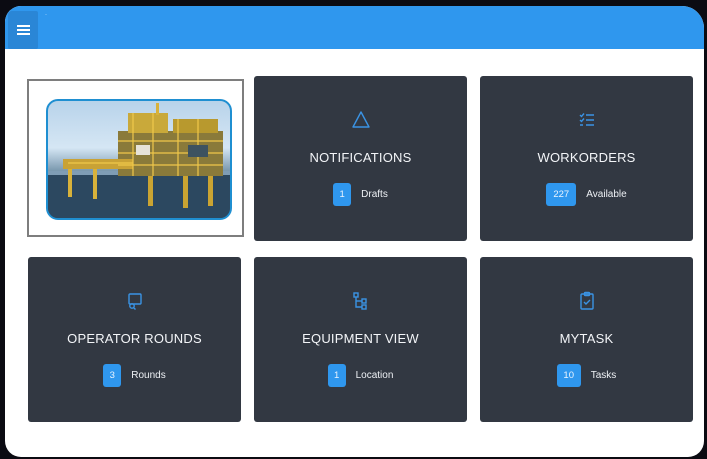 Image resolution: width=707 pixels, height=459 pixels. What do you see at coordinates (587, 301) in the screenshot?
I see `clipboard-icon` at bounding box center [587, 301].